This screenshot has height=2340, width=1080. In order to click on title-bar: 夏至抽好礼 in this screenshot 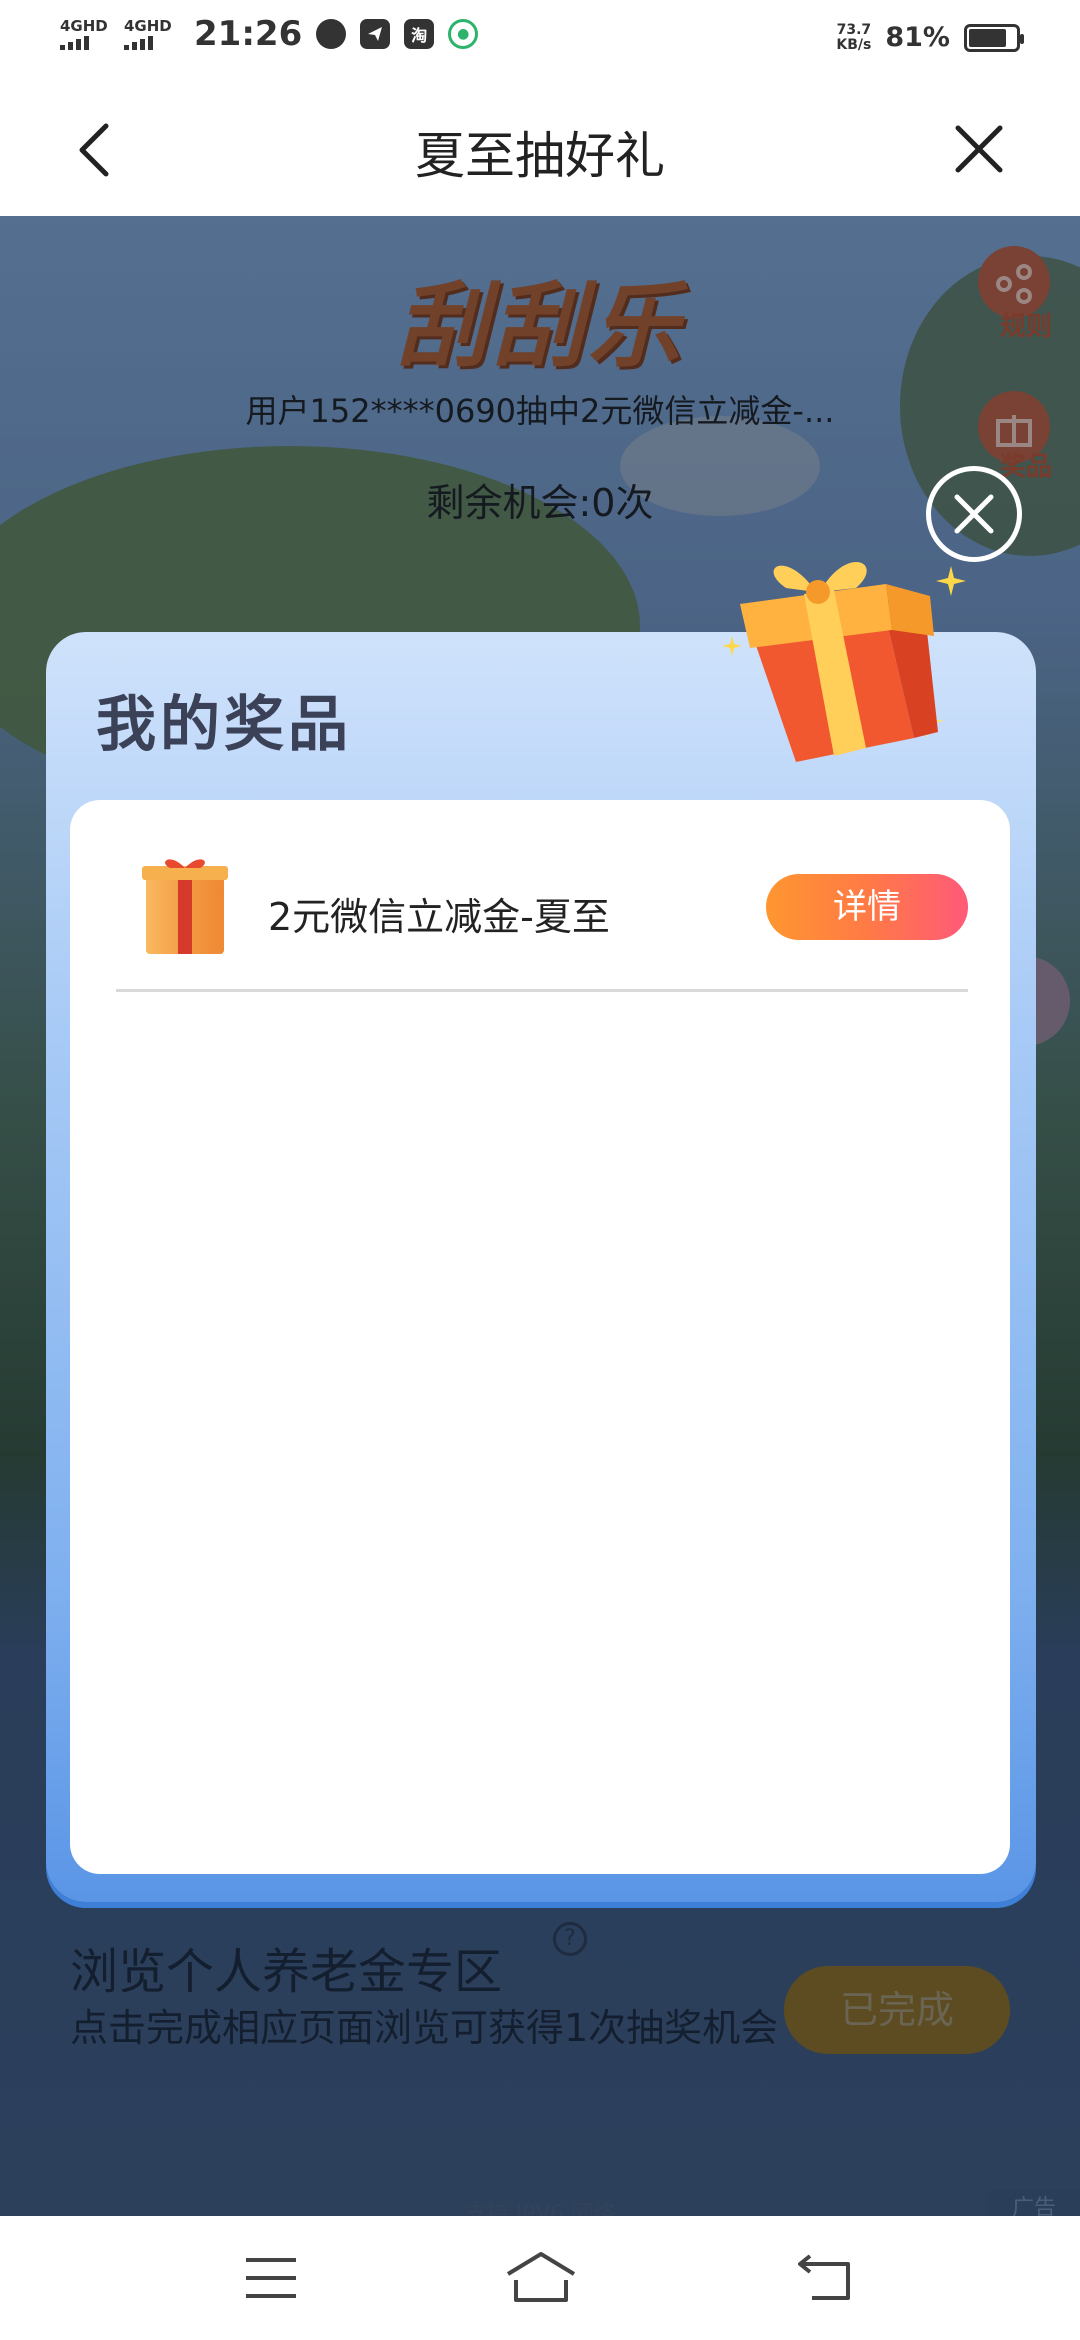, I will do `click(540, 148)`.